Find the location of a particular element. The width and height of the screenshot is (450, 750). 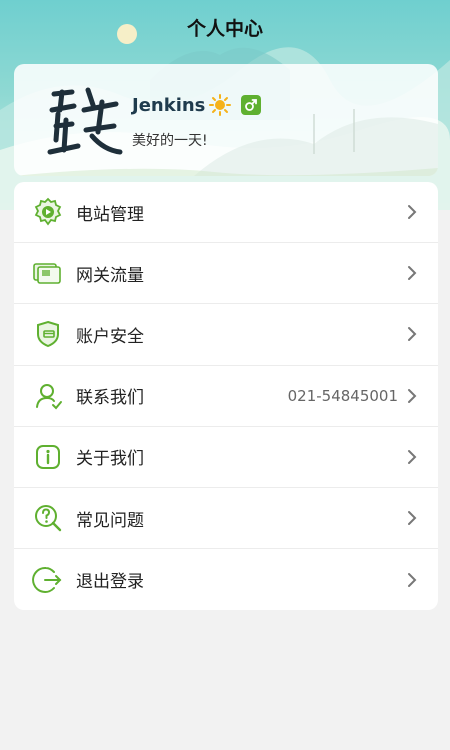

gateway-cards-icon is located at coordinates (48, 273).